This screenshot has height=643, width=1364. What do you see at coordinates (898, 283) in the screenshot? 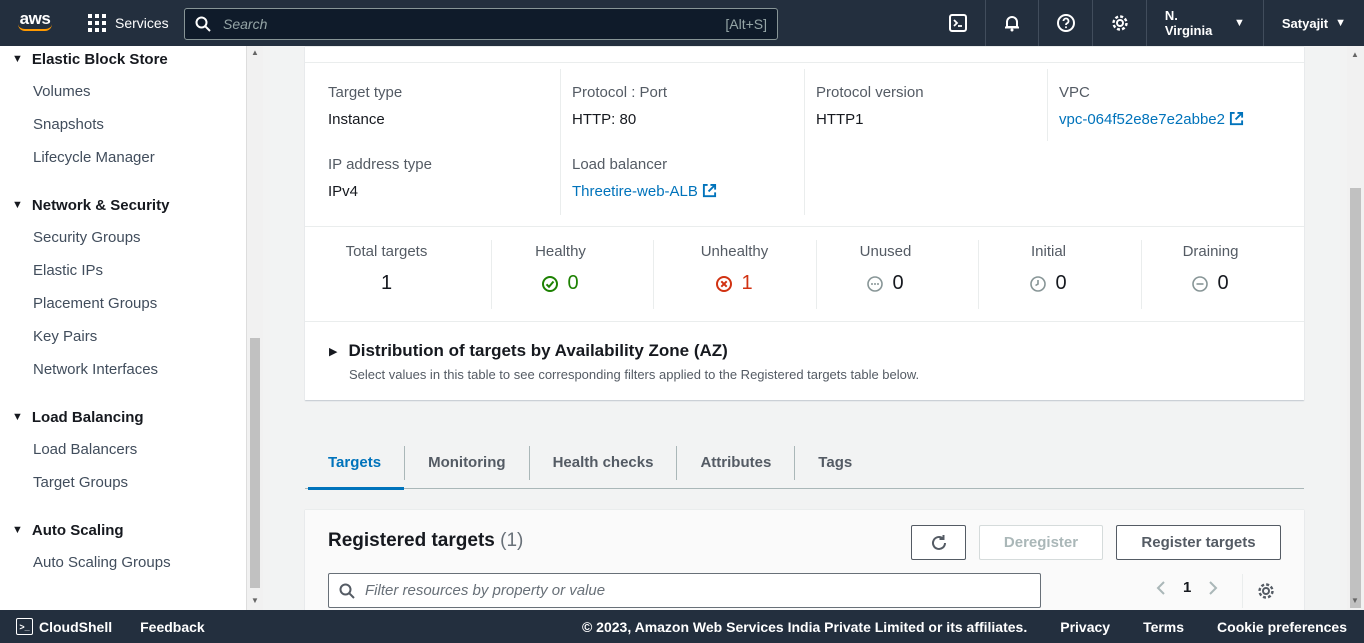
I see `unused-count: 0` at bounding box center [898, 283].